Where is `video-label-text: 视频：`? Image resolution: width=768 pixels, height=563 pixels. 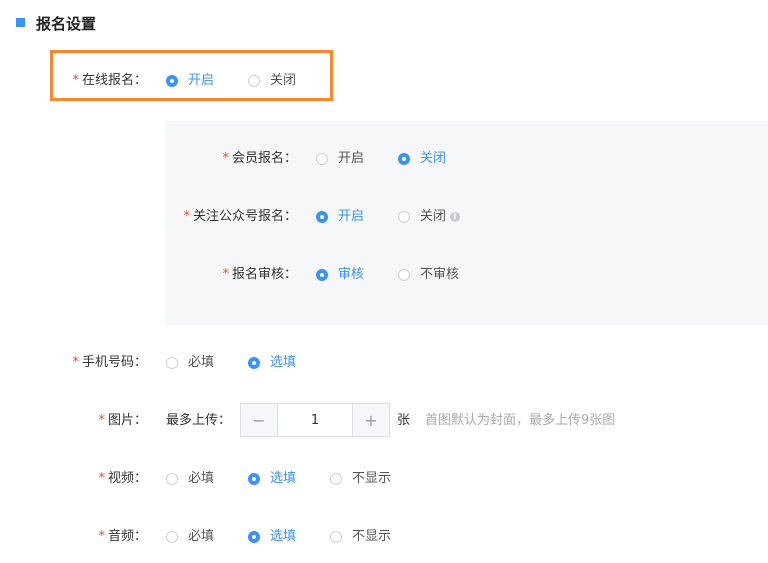
video-label-text: 视频： is located at coordinates (127, 478).